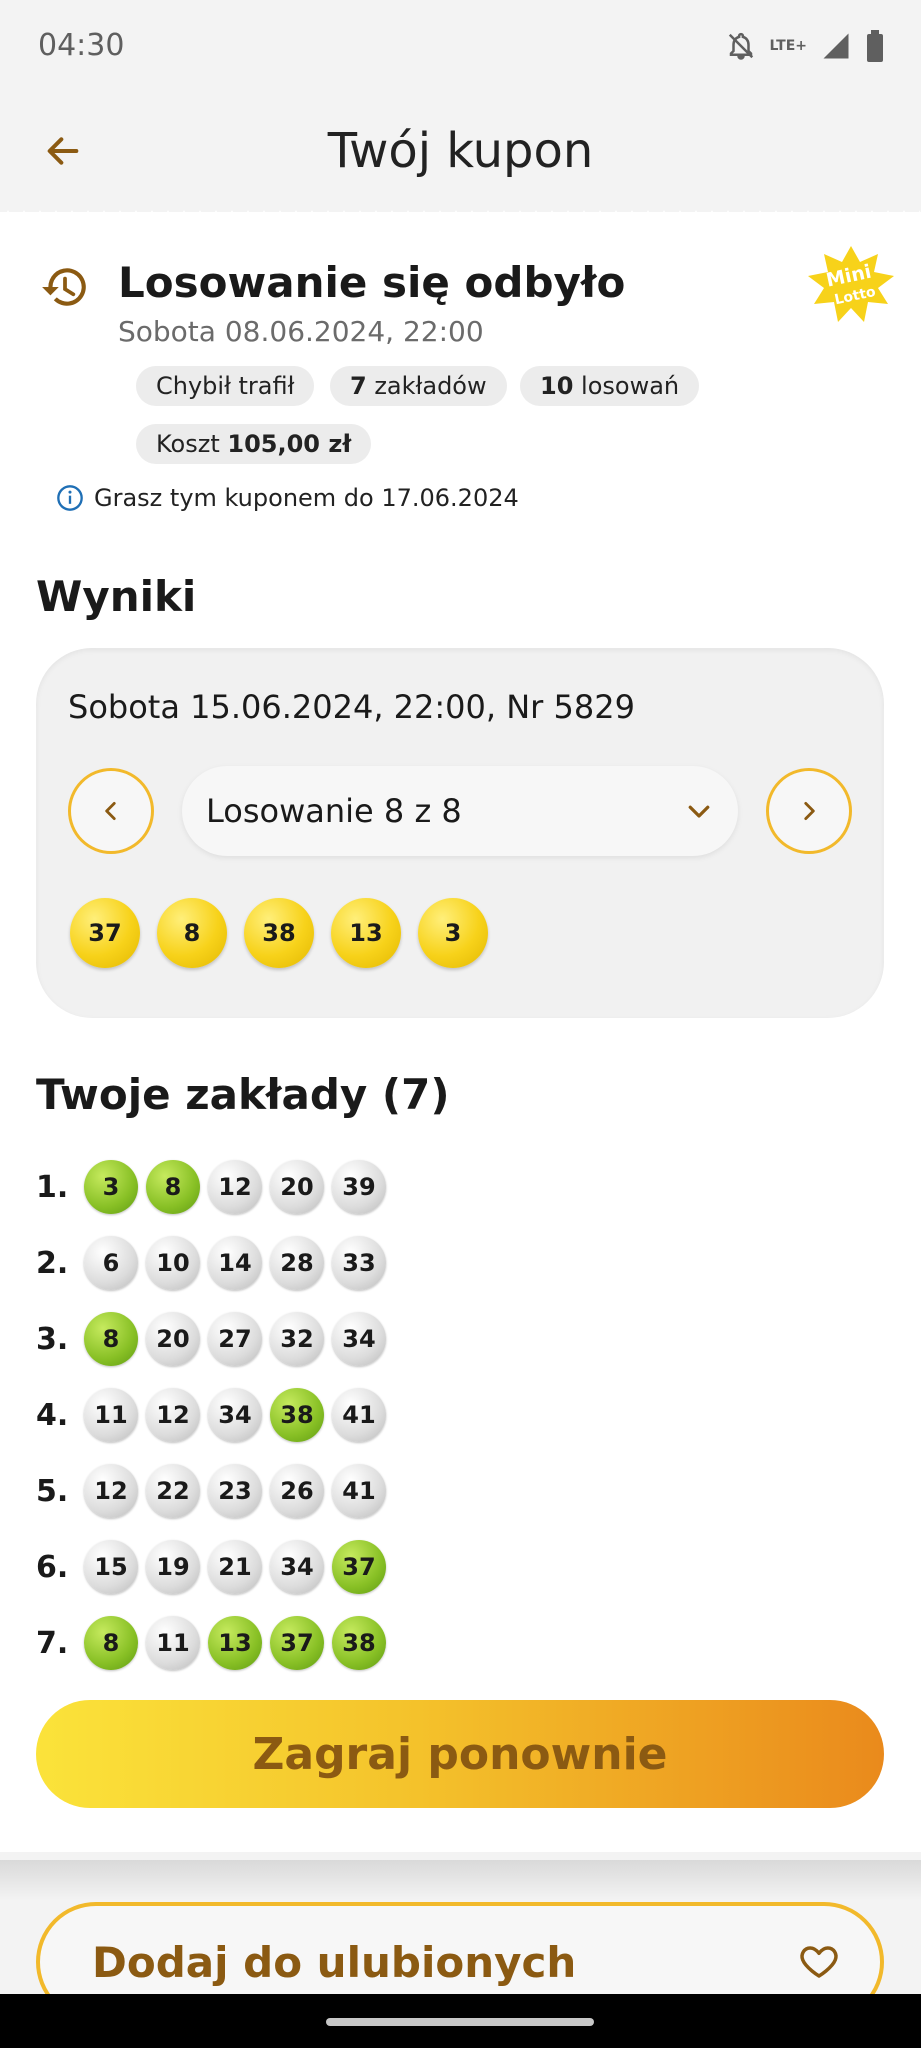  I want to click on bet-balls: 8 11 13 37 38, so click(235, 1643).